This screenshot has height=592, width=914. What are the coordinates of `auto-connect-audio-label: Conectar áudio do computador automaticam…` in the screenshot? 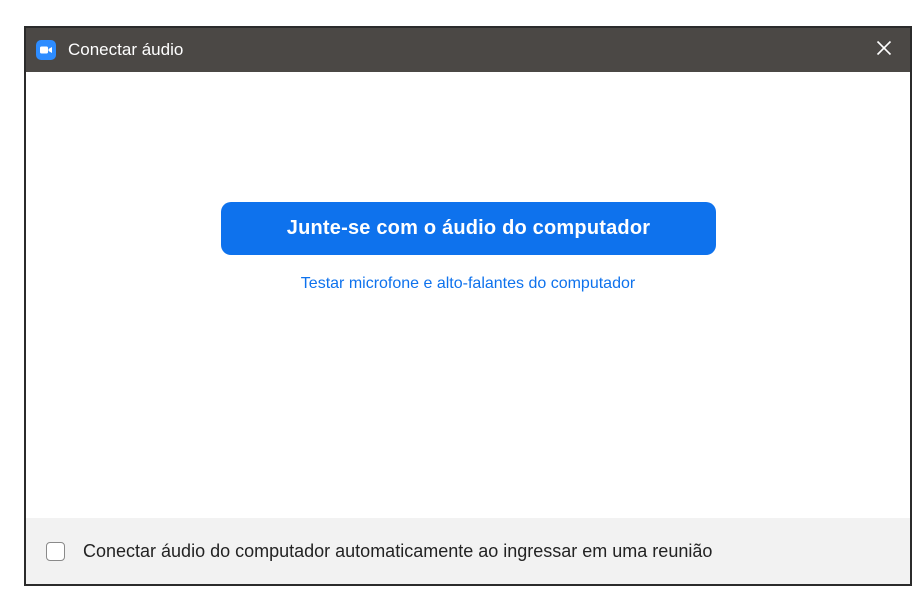 It's located at (397, 551).